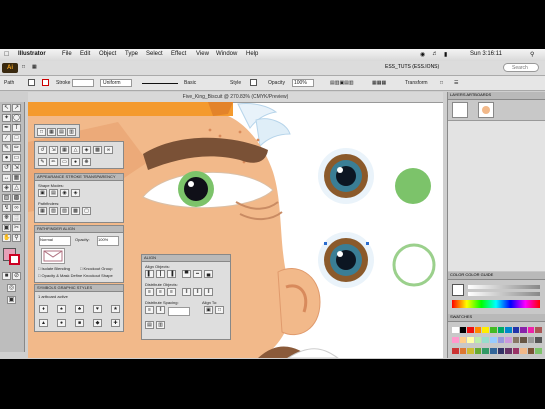 The image size is (545, 409). What do you see at coordinates (441, 83) in the screenshot?
I see `isolate-icon: □` at bounding box center [441, 83].